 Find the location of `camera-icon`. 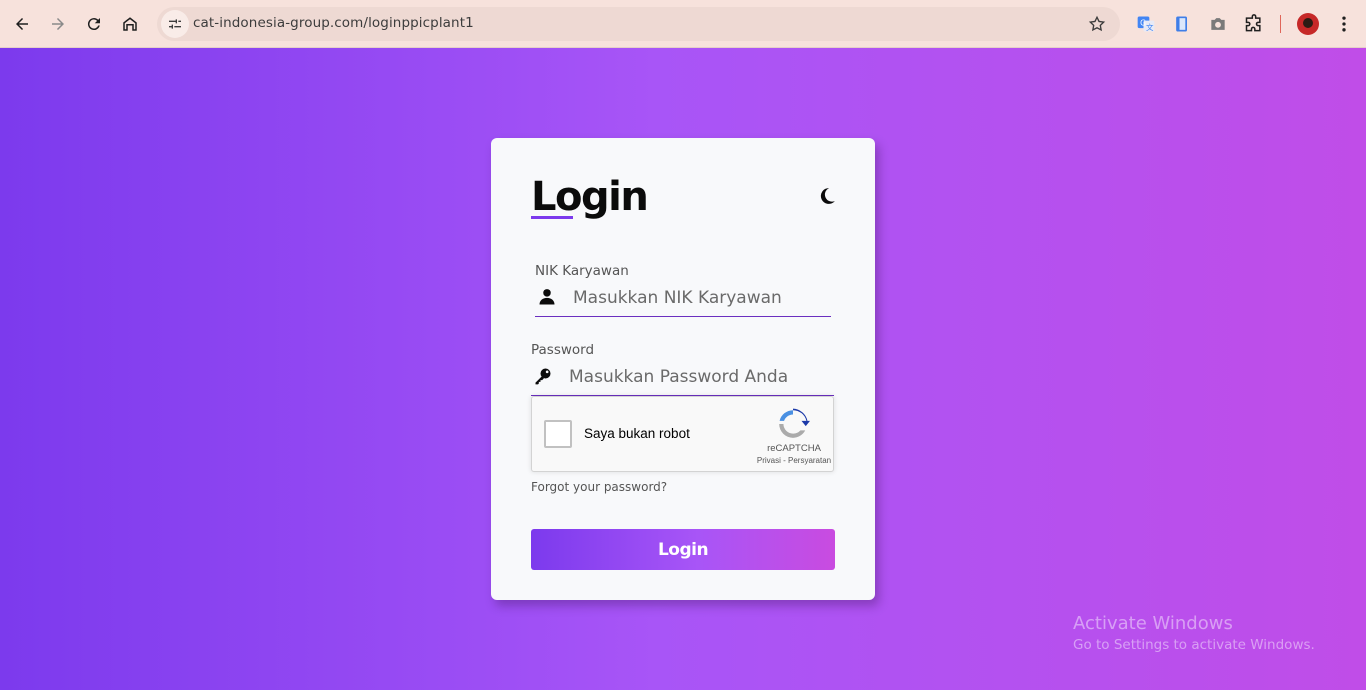

camera-icon is located at coordinates (1218, 24).